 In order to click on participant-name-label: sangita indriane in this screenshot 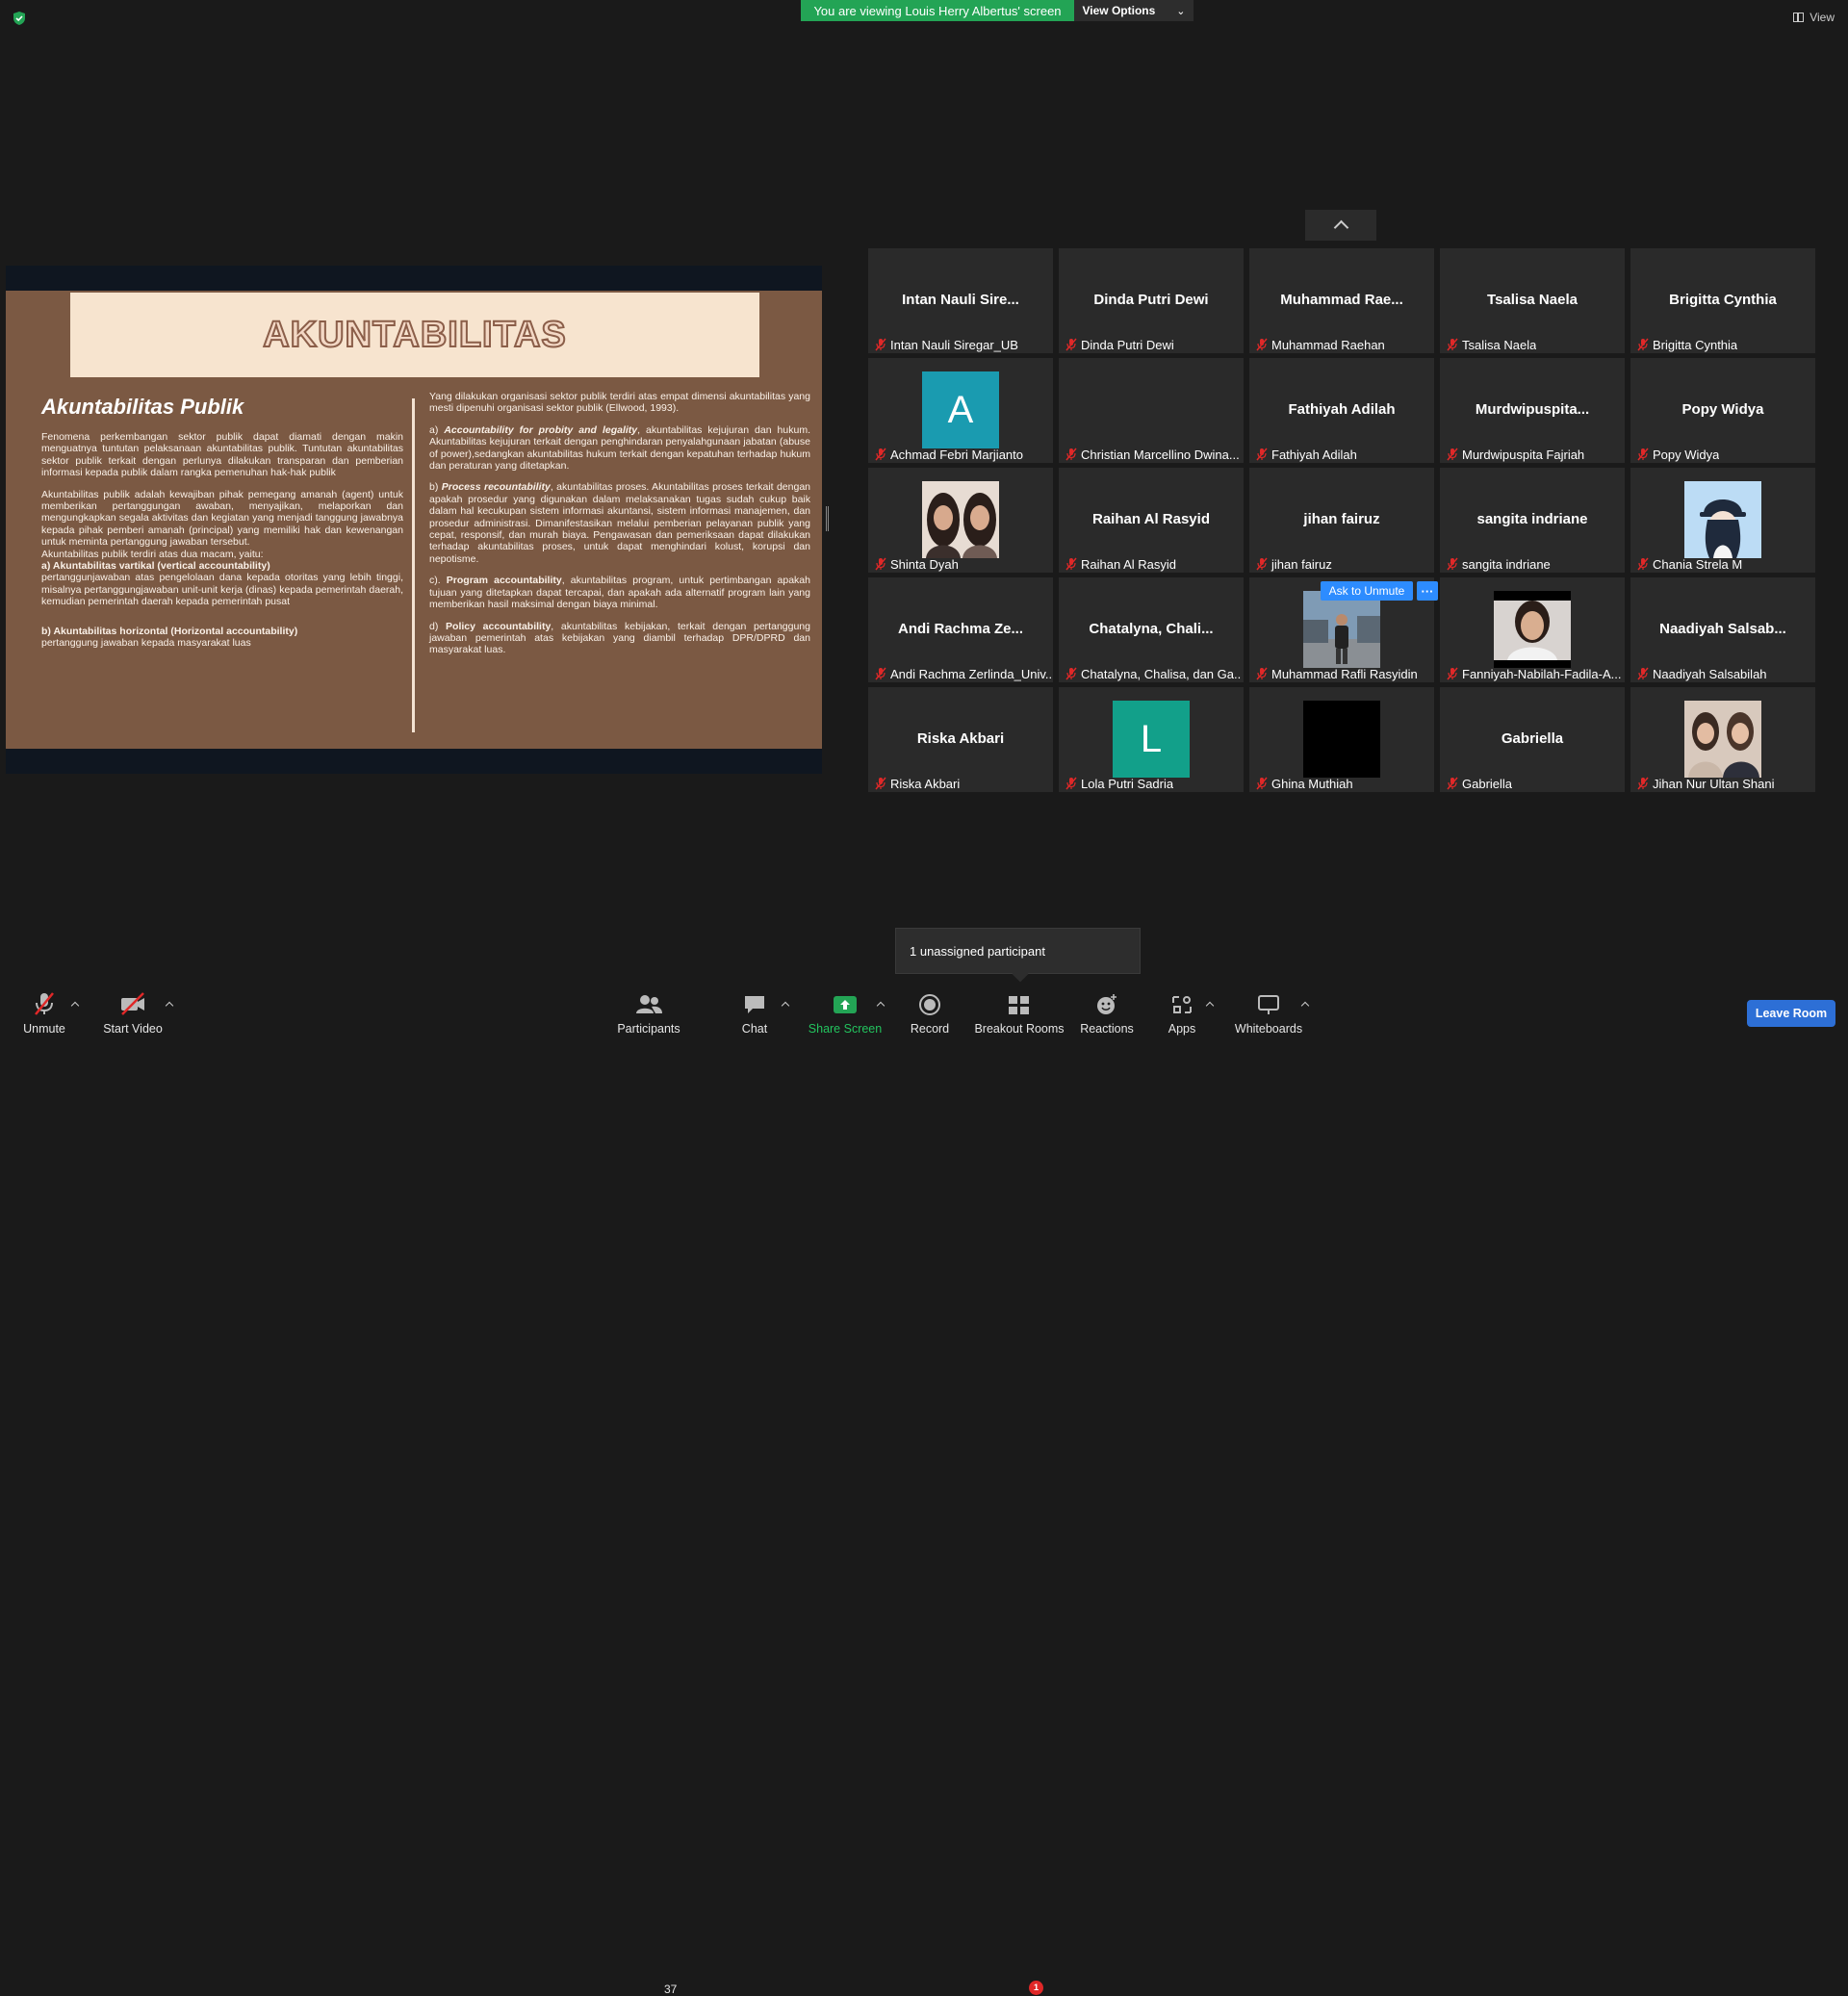, I will do `click(1498, 564)`.